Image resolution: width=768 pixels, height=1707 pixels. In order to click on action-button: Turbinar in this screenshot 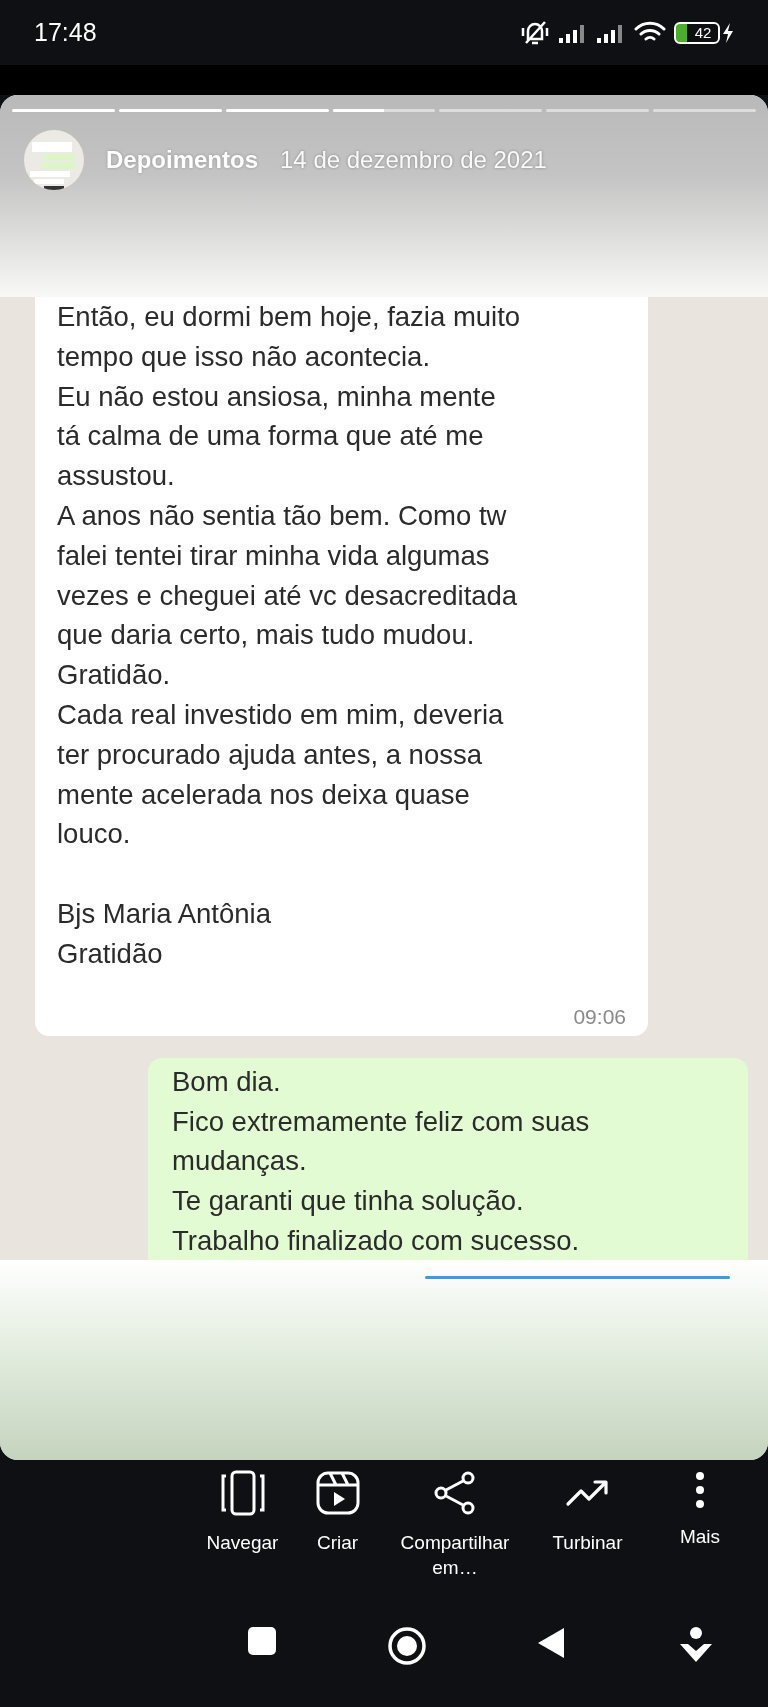, I will do `click(587, 1535)`.